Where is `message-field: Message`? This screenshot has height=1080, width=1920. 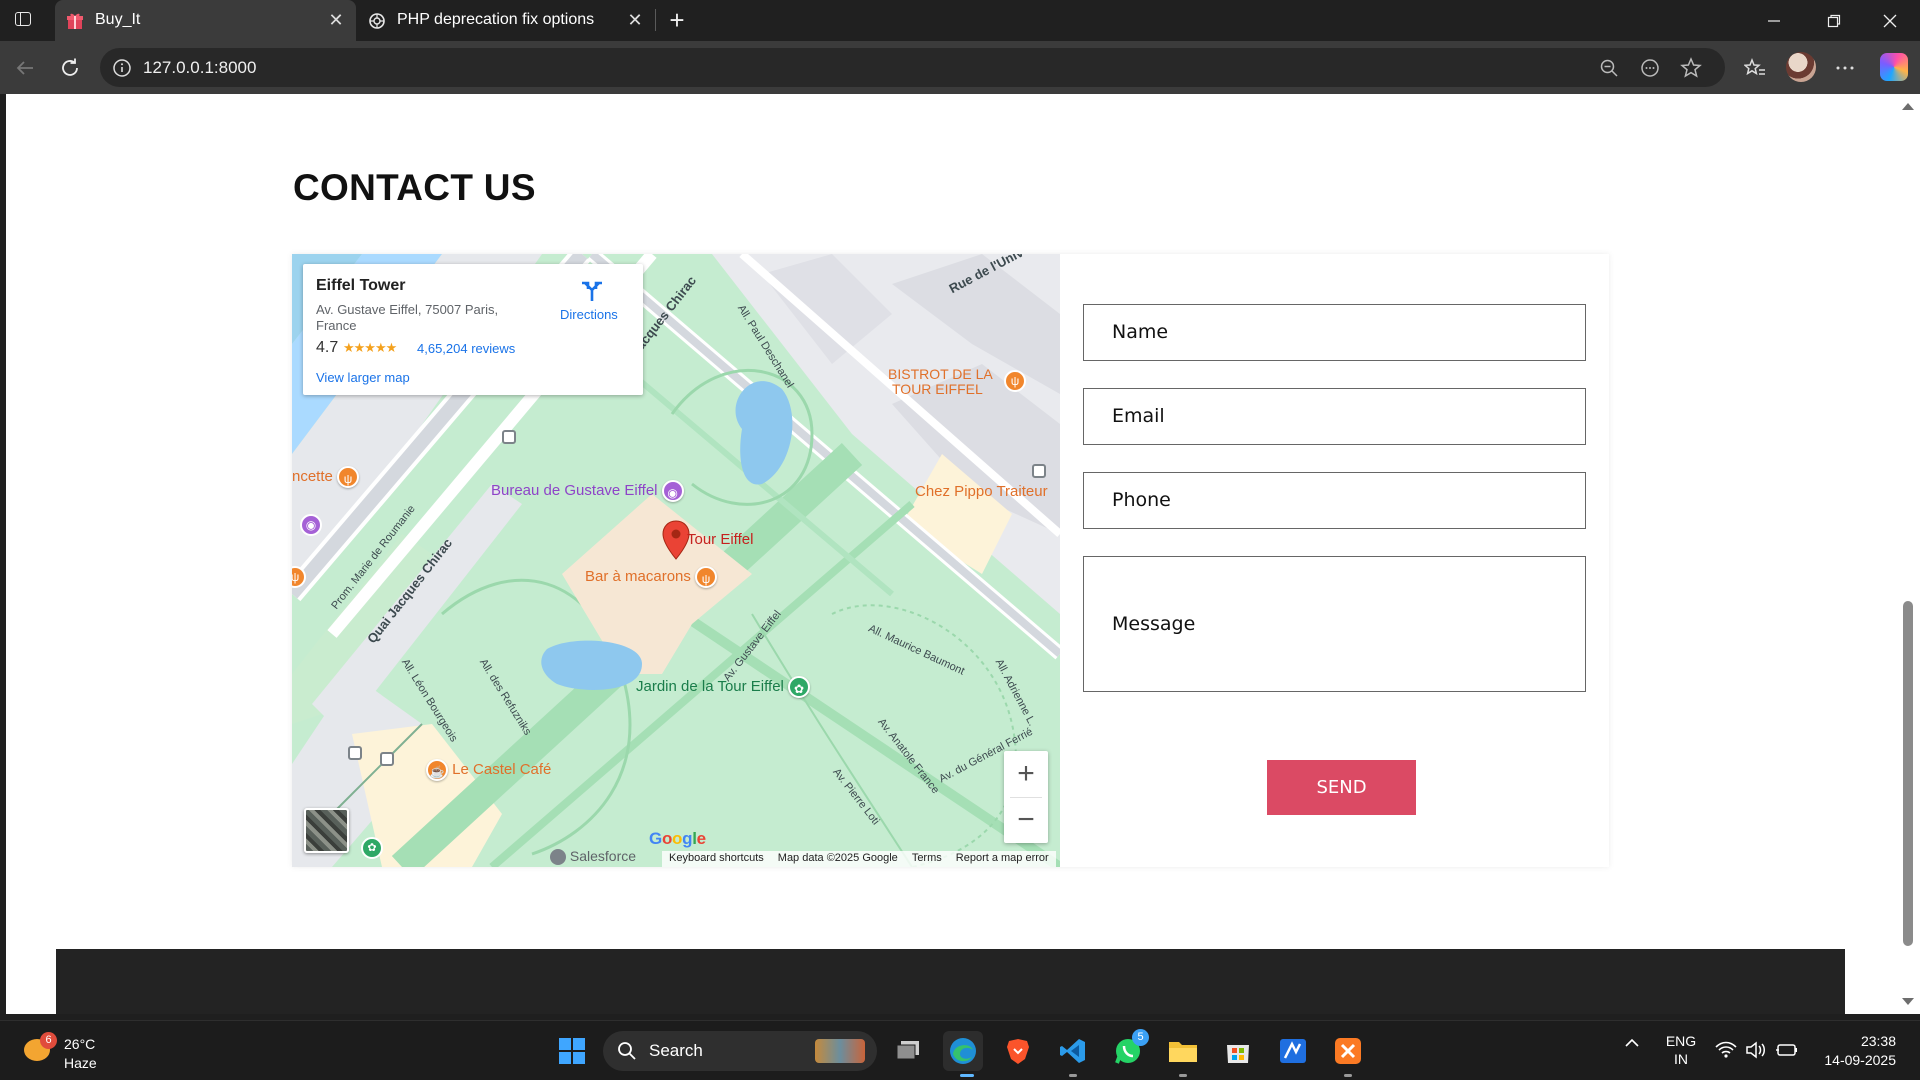
message-field: Message is located at coordinates (1334, 624).